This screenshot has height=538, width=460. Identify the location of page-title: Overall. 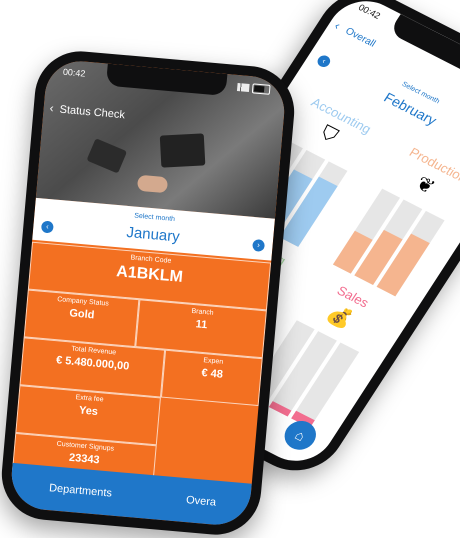
(360, 37).